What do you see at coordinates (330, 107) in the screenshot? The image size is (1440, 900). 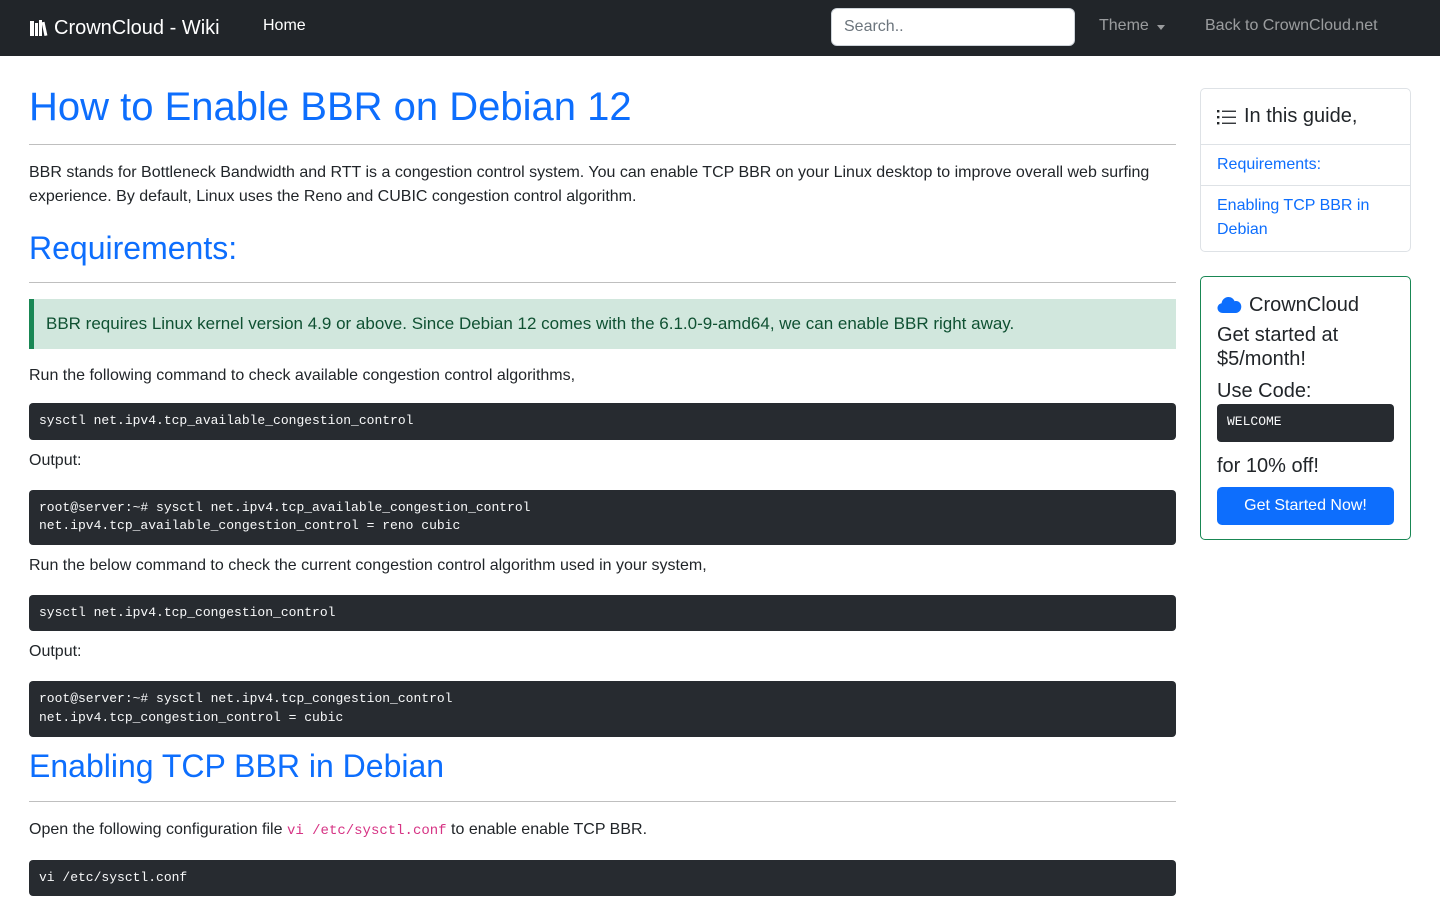 I see `page-title: How to Enable BBR on Debian 12` at bounding box center [330, 107].